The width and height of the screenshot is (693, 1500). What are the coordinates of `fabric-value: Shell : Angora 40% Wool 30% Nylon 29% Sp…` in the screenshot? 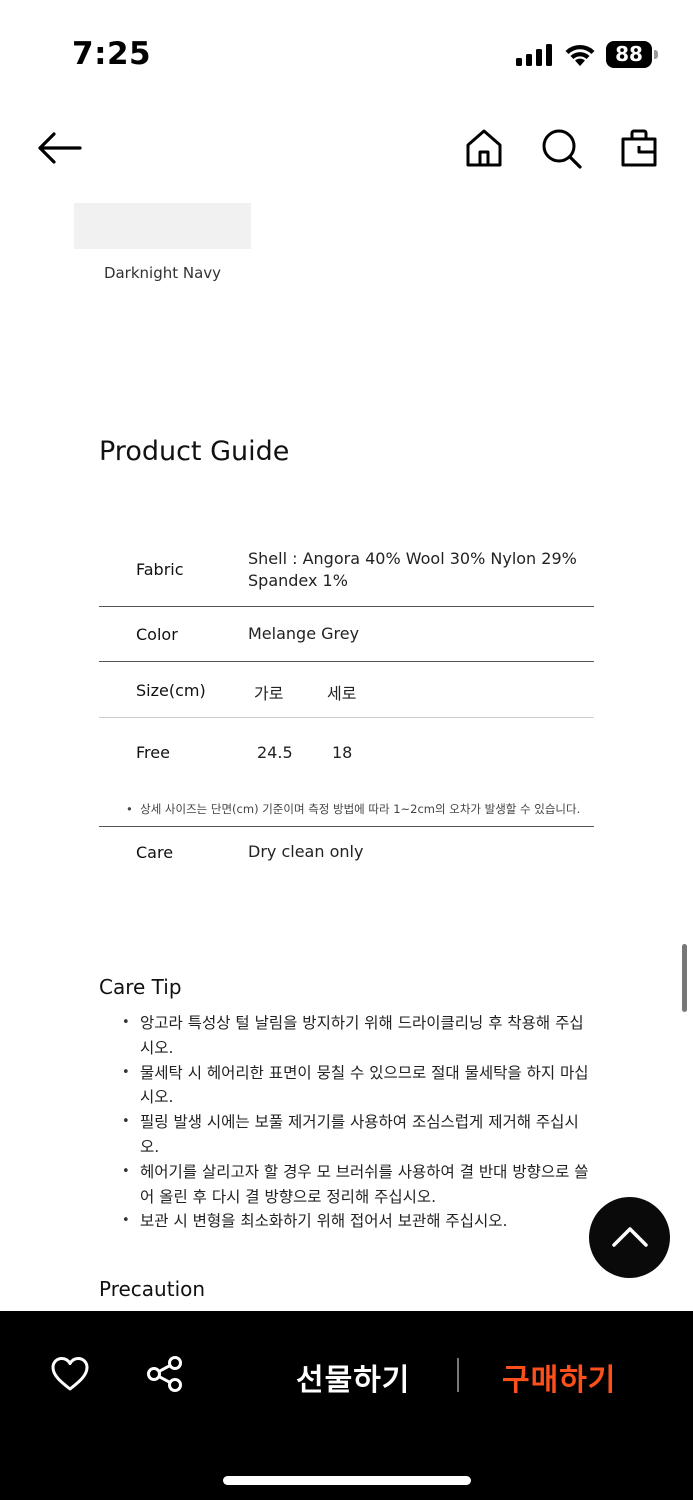 It's located at (412, 570).